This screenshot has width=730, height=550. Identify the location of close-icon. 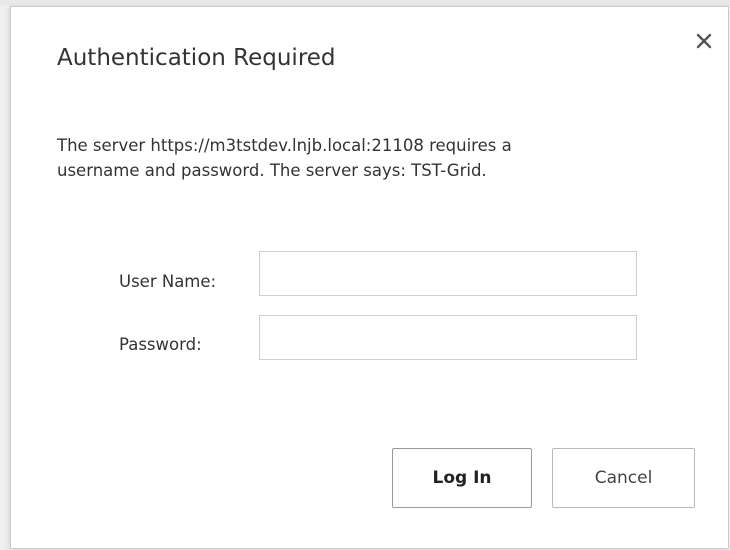
(704, 41).